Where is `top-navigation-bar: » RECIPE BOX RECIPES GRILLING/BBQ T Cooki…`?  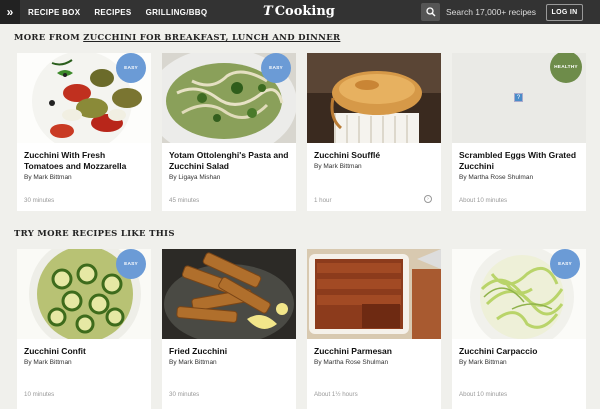
top-navigation-bar: » RECIPE BOX RECIPES GRILLING/BBQ T Cooki… is located at coordinates (300, 12).